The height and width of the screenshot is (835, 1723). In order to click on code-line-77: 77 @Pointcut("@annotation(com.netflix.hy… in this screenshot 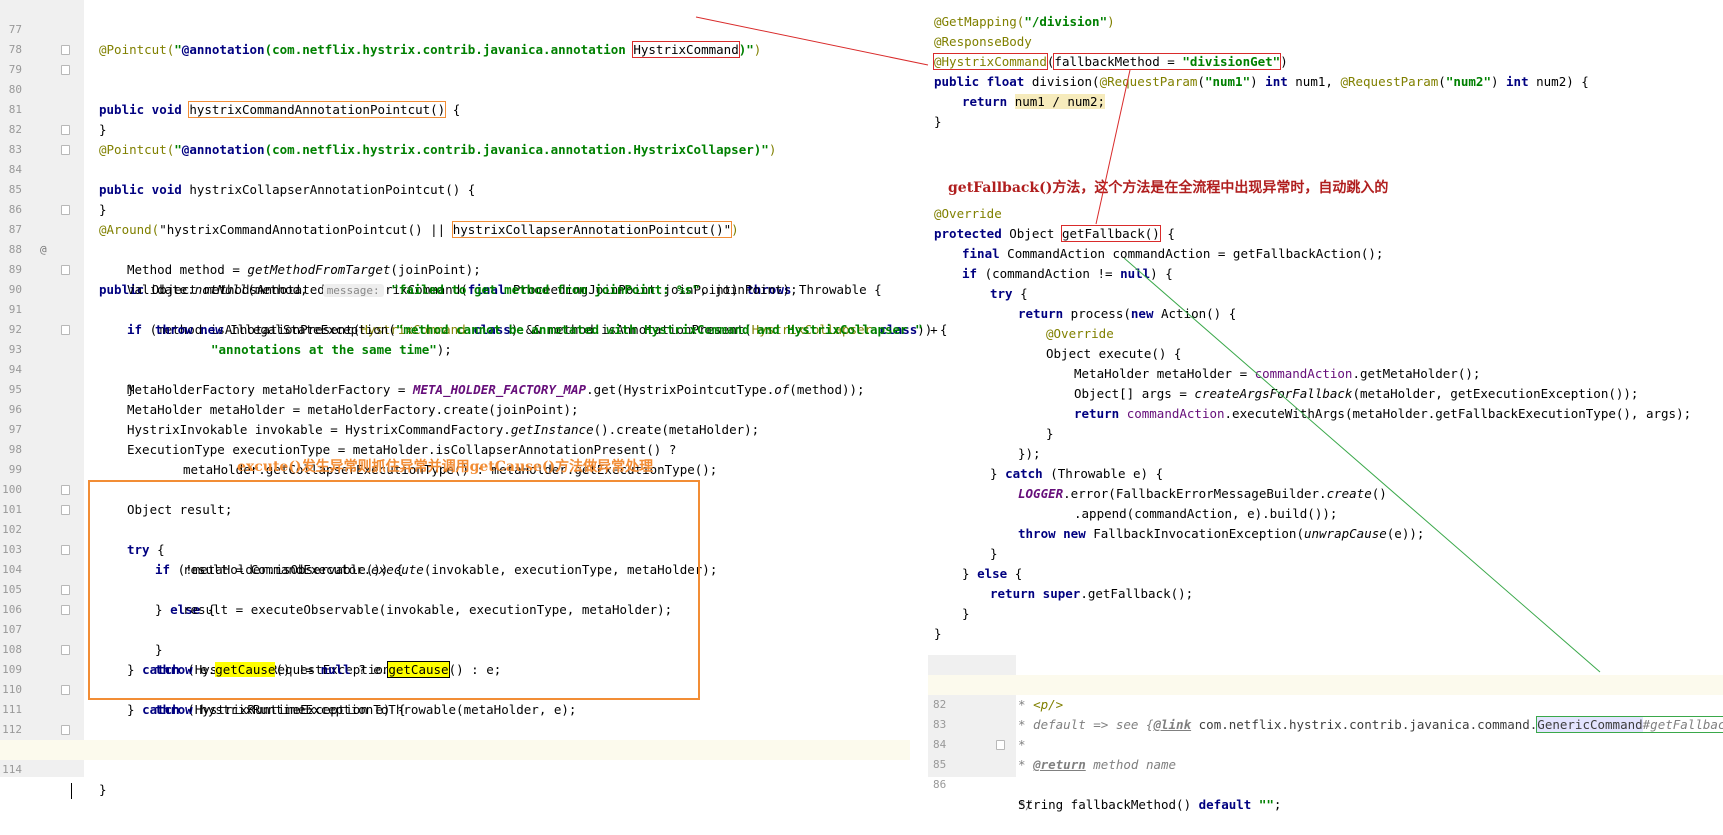, I will do `click(455, 29)`.